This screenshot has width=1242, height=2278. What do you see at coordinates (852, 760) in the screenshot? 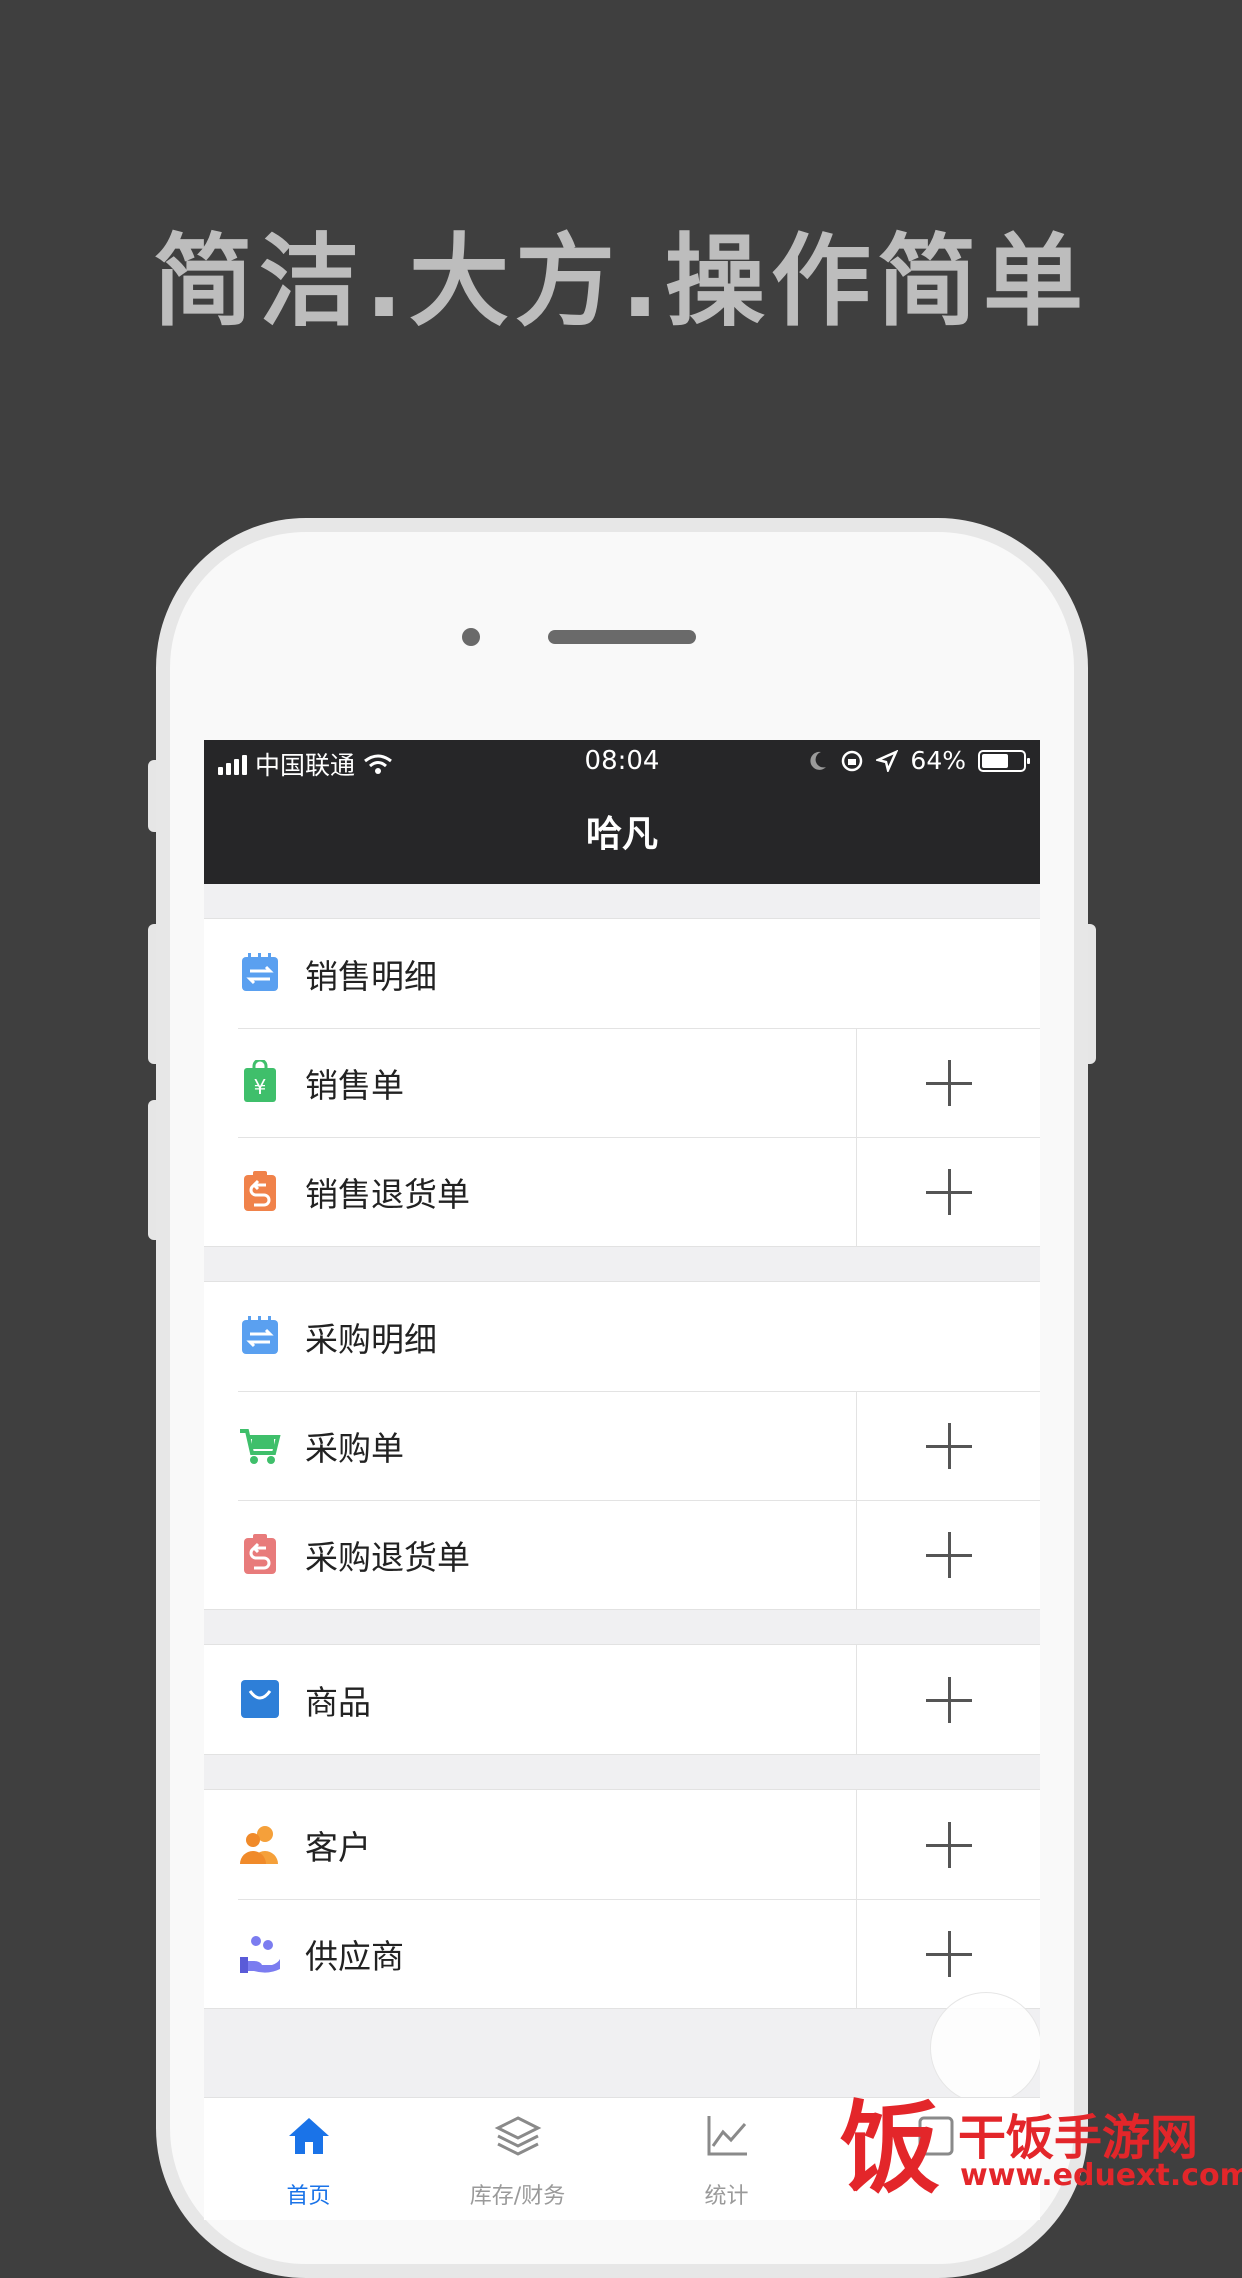
I see `rotation-lock-icon` at bounding box center [852, 760].